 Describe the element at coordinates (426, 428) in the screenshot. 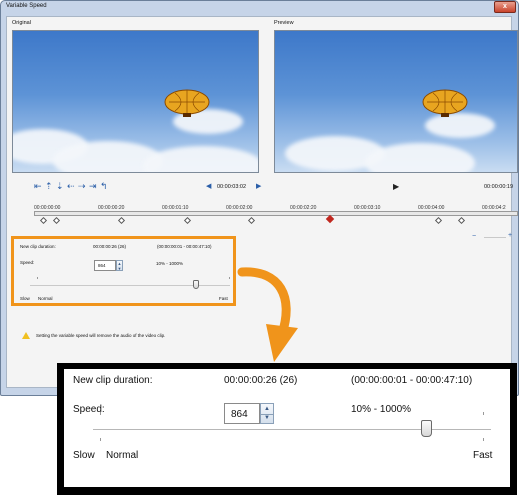

I see `speed-slider-thumb` at that location.